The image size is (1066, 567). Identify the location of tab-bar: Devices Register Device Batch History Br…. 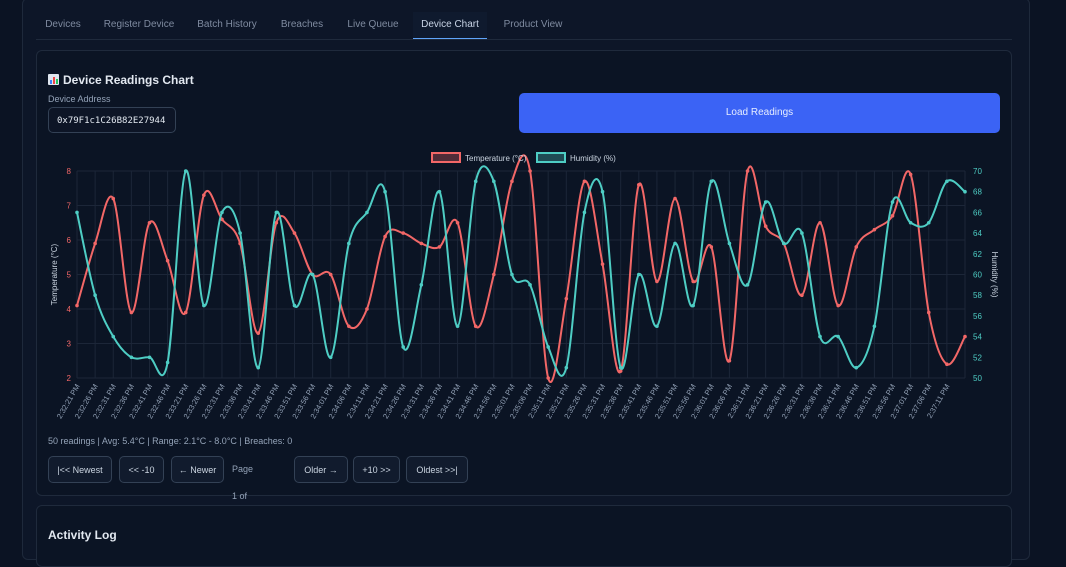
(524, 26).